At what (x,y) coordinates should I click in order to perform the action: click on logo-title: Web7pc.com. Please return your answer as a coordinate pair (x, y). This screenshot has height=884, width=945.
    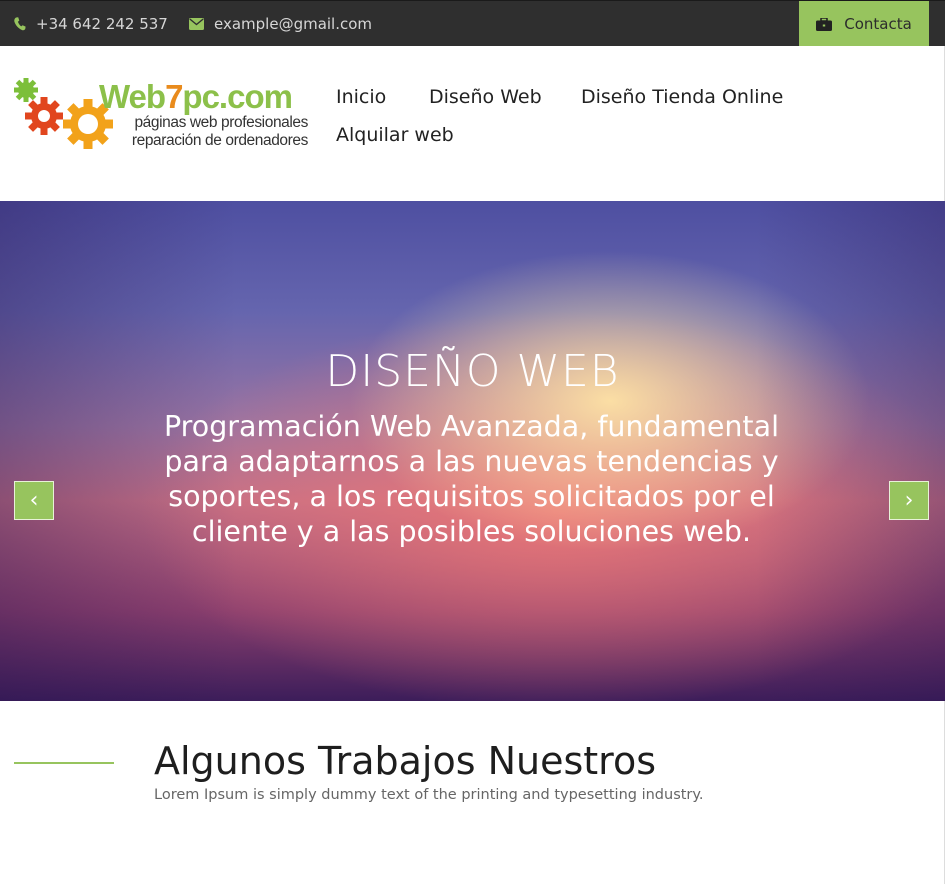
    Looking at the image, I should click on (196, 96).